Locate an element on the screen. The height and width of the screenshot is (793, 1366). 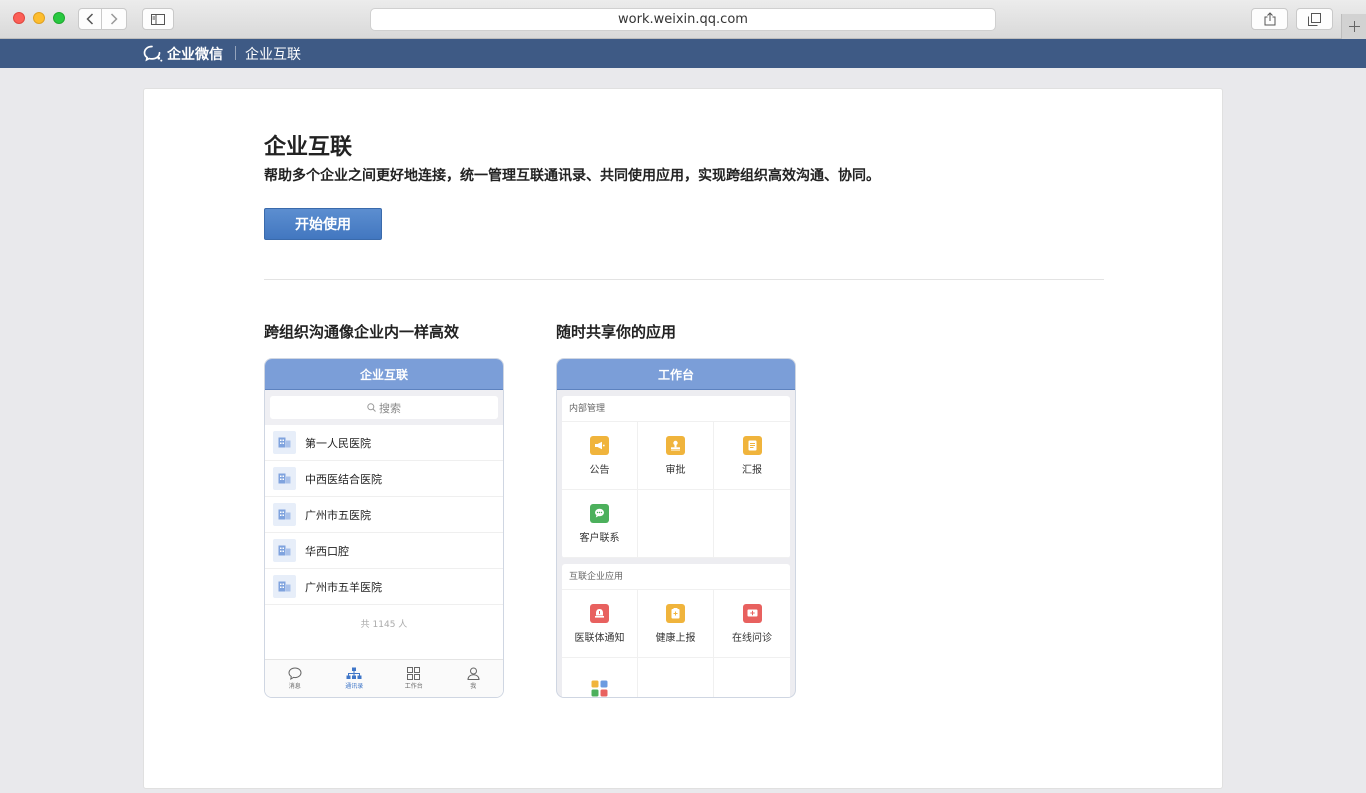
tabs-overview-icon is located at coordinates (1314, 19).